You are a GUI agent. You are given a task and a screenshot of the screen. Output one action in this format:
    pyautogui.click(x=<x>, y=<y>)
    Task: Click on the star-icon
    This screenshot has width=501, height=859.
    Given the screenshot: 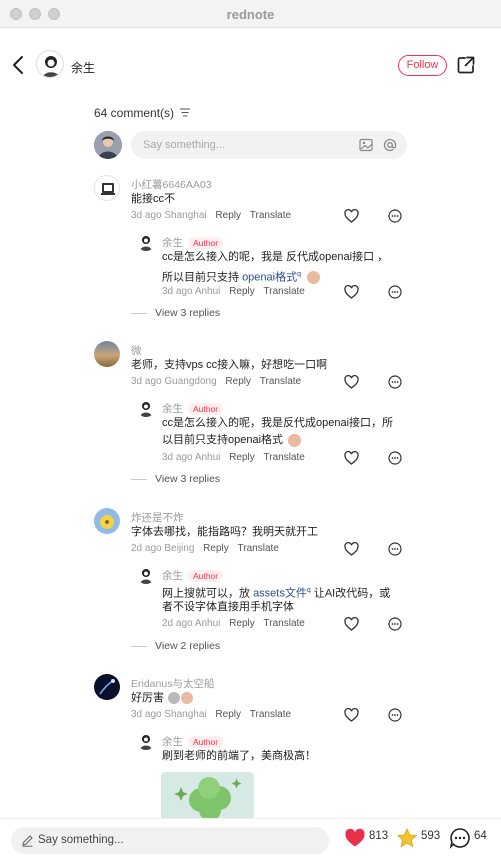 What is the action you would take?
    pyautogui.click(x=407, y=838)
    